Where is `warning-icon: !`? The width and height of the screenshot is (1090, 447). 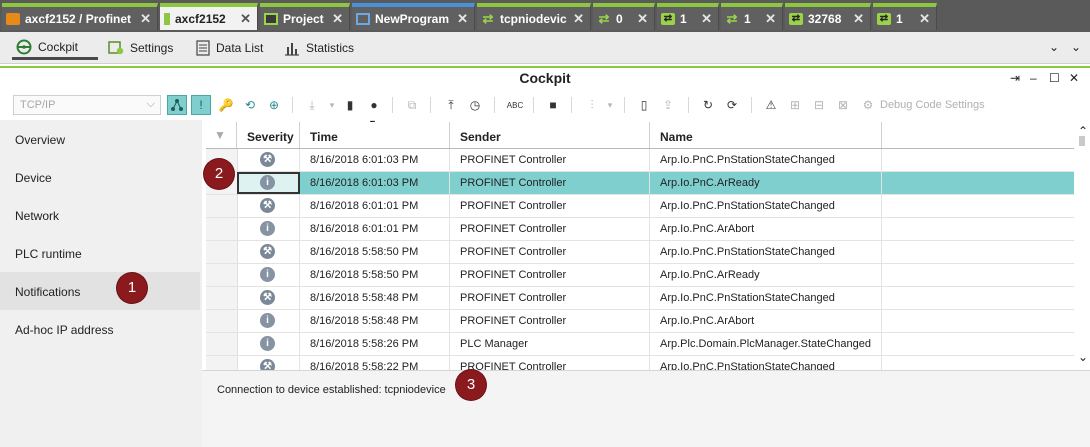 warning-icon: ! is located at coordinates (201, 105).